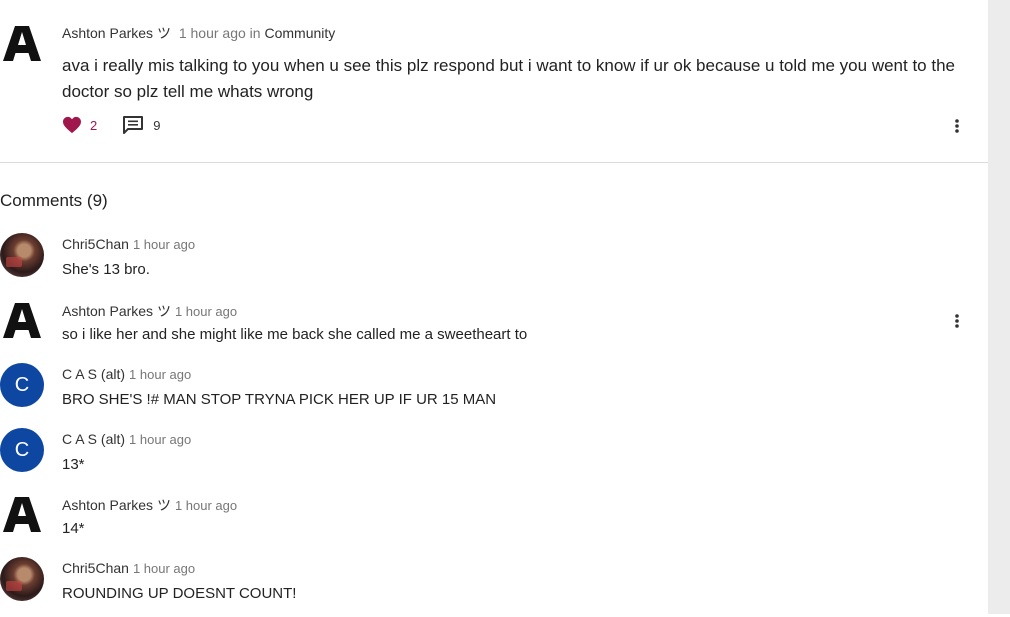 The width and height of the screenshot is (1010, 617). What do you see at coordinates (54, 200) in the screenshot?
I see `comments-header: Comments (9)` at bounding box center [54, 200].